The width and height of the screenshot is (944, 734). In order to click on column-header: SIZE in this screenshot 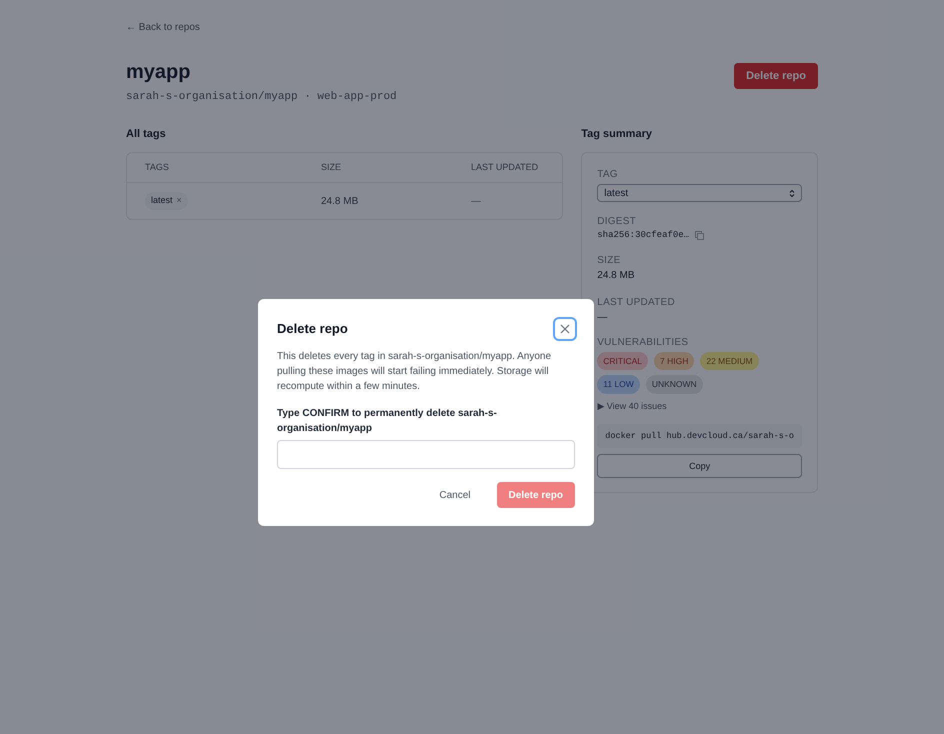, I will do `click(331, 167)`.